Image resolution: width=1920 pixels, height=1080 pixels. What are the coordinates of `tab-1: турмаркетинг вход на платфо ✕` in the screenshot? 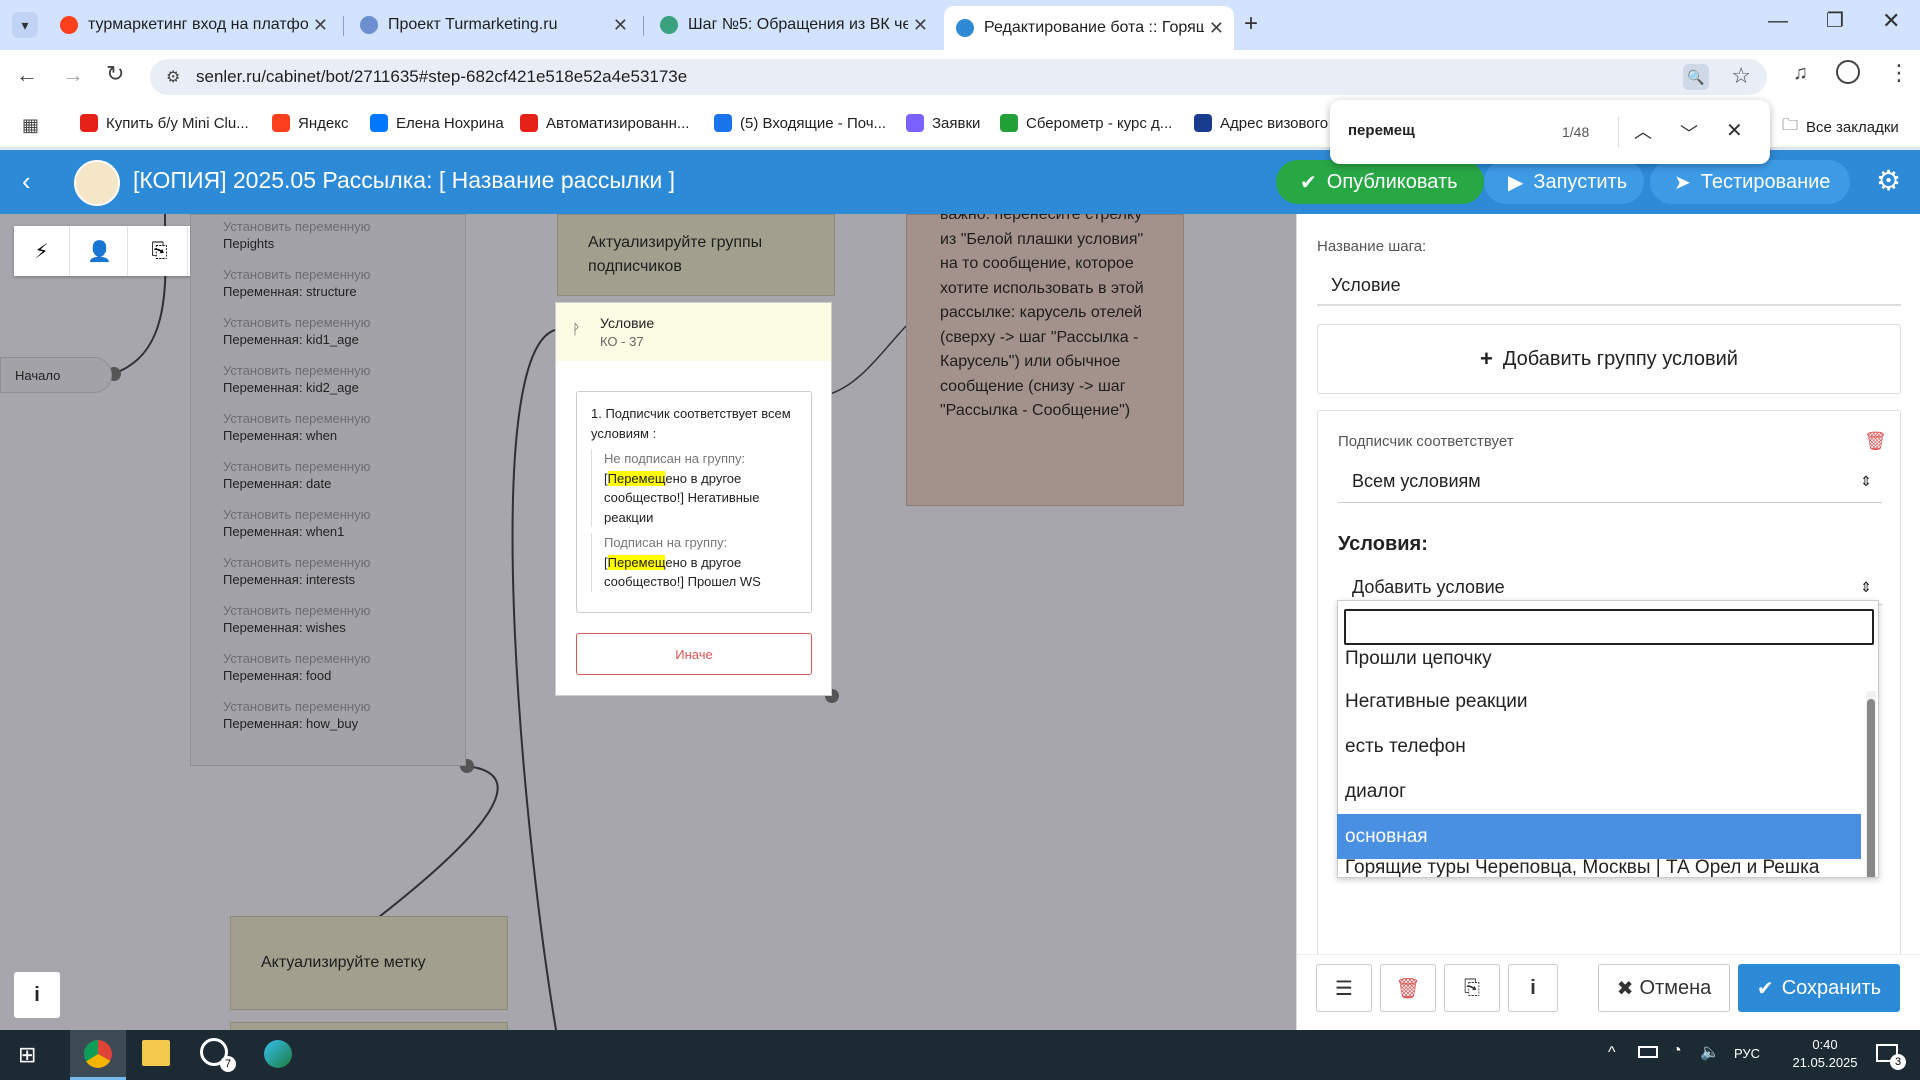 It's located at (193, 25).